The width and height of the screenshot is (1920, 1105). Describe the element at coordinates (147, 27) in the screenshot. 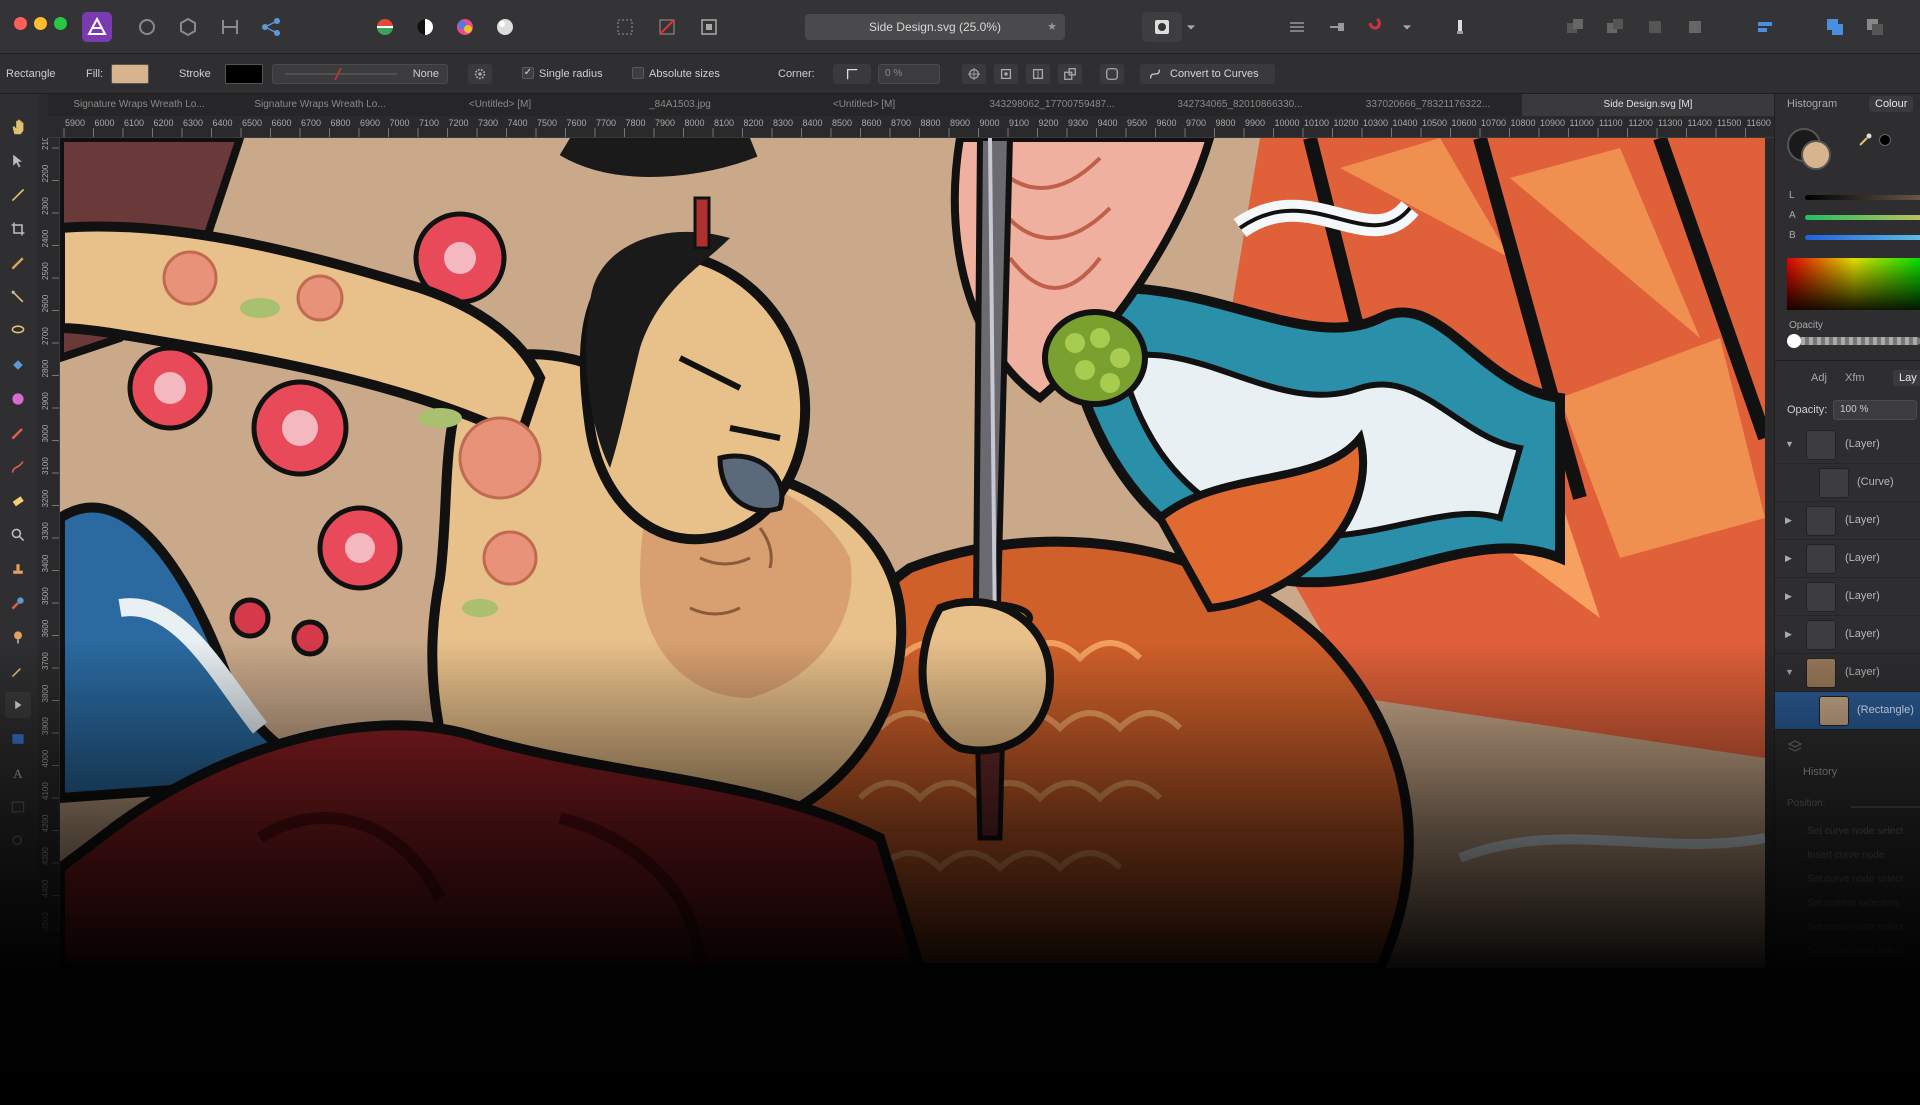

I see `pixel-persona-icon` at that location.